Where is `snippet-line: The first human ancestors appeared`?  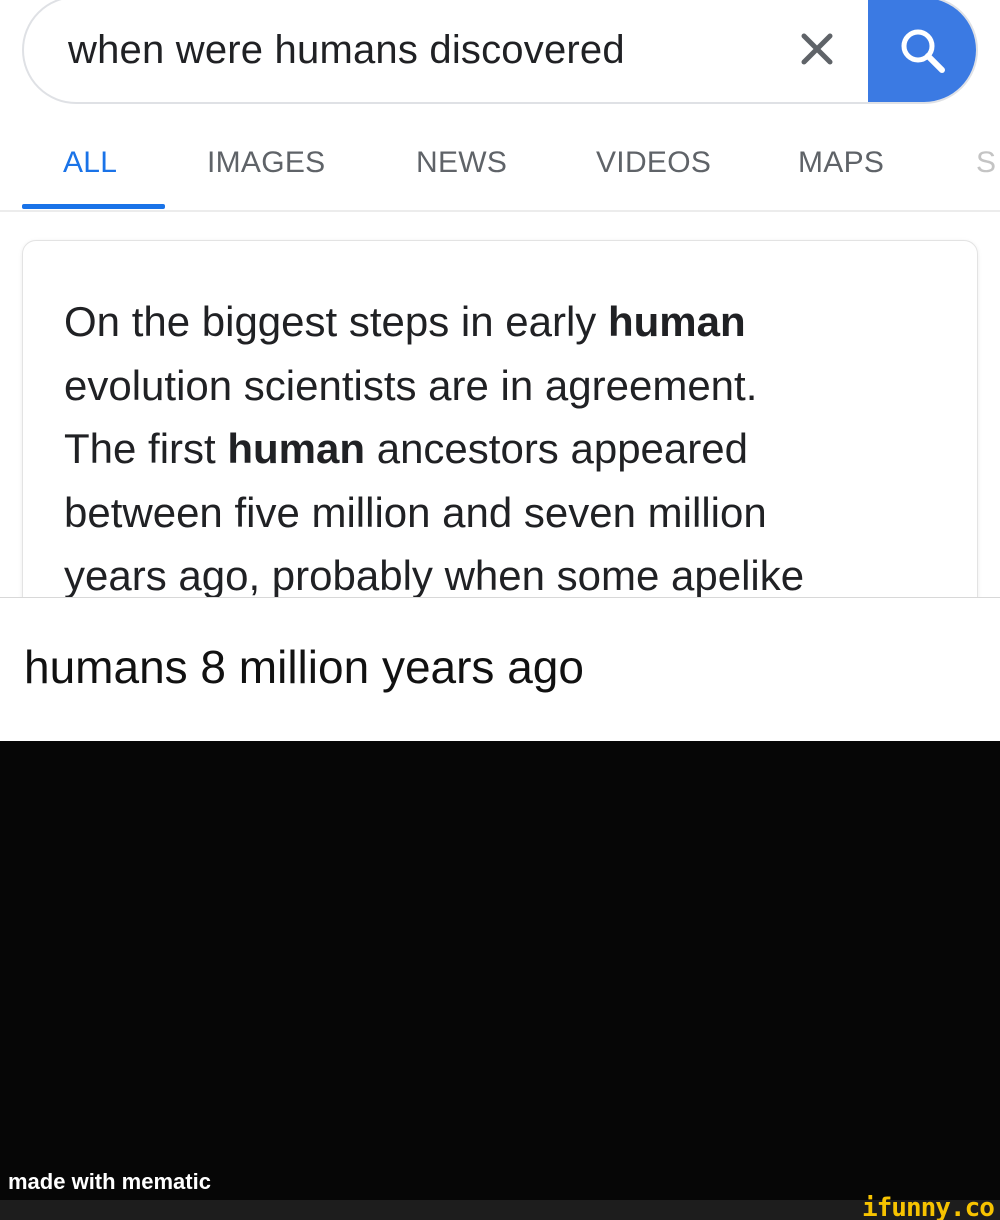
snippet-line: The first human ancestors appeared is located at coordinates (514, 449).